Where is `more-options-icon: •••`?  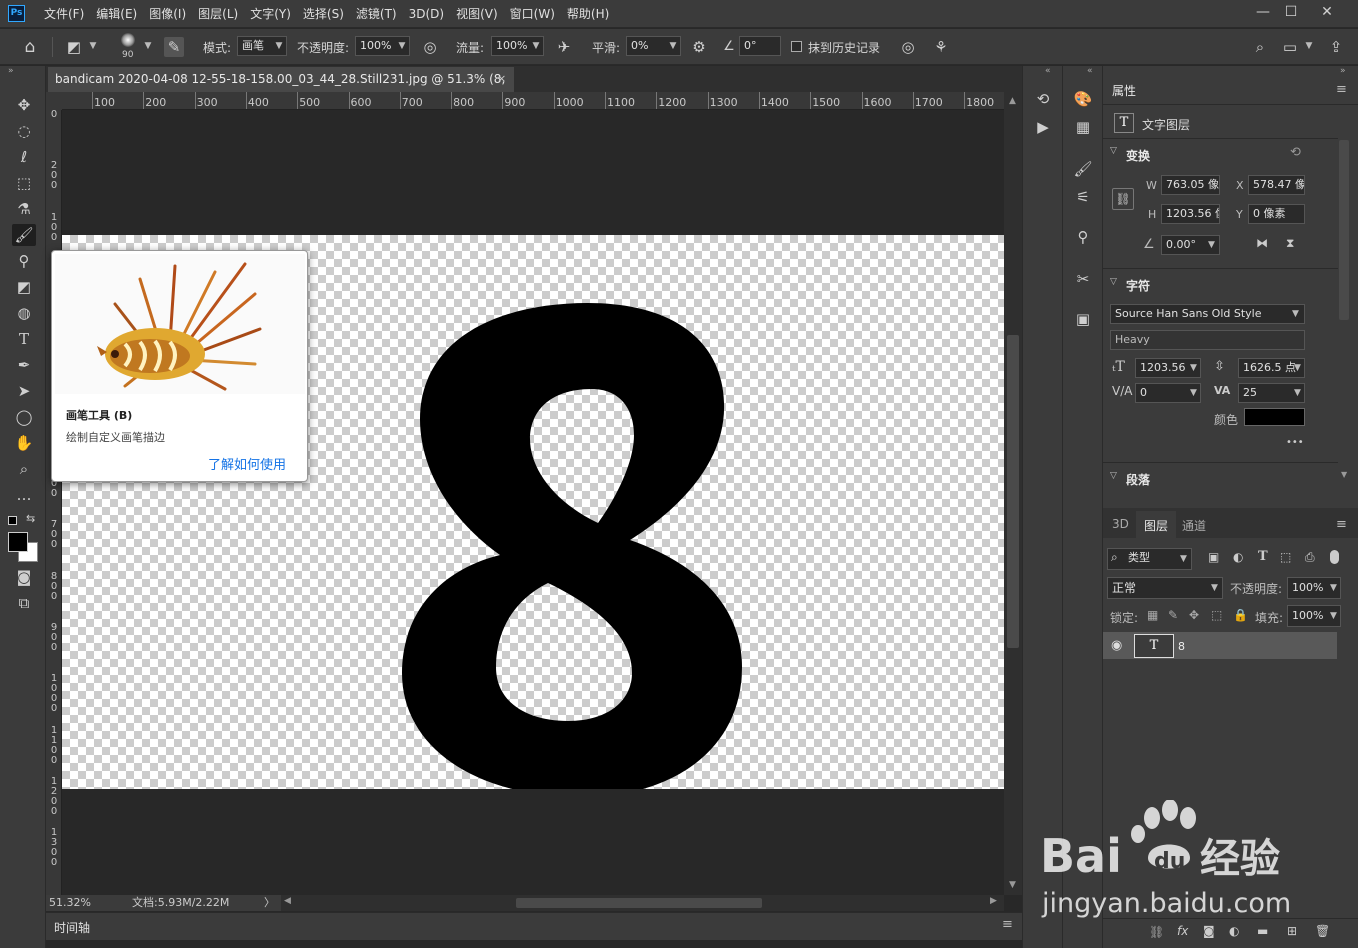 more-options-icon: ••• is located at coordinates (1295, 442).